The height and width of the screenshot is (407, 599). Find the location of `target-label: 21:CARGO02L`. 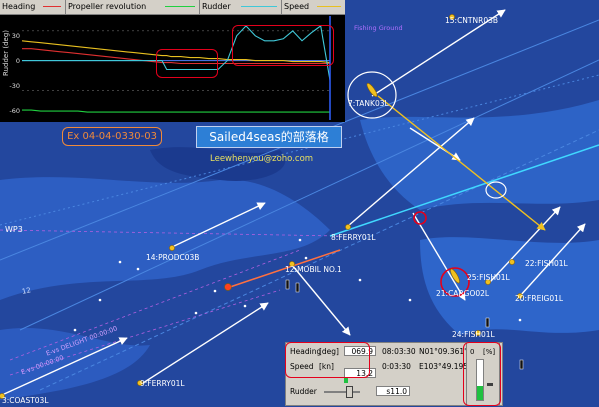

target-label: 21:CARGO02L is located at coordinates (462, 293).